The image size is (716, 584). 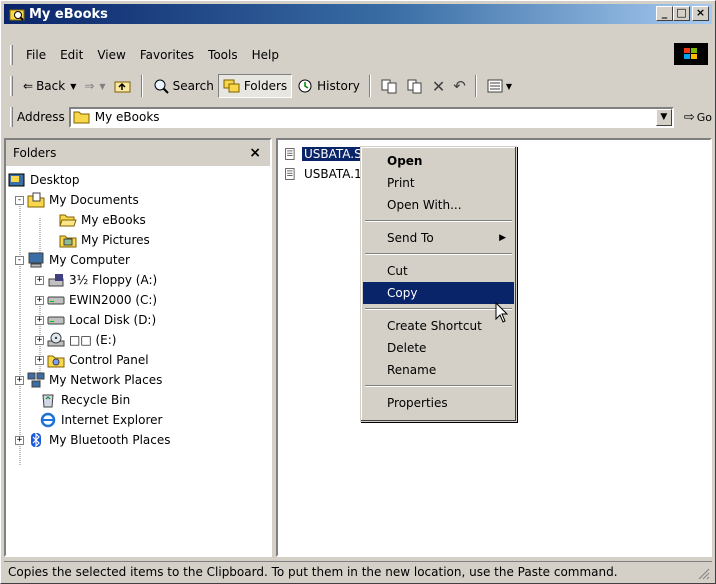 What do you see at coordinates (438, 348) in the screenshot?
I see `menu-item-delete: Delete` at bounding box center [438, 348].